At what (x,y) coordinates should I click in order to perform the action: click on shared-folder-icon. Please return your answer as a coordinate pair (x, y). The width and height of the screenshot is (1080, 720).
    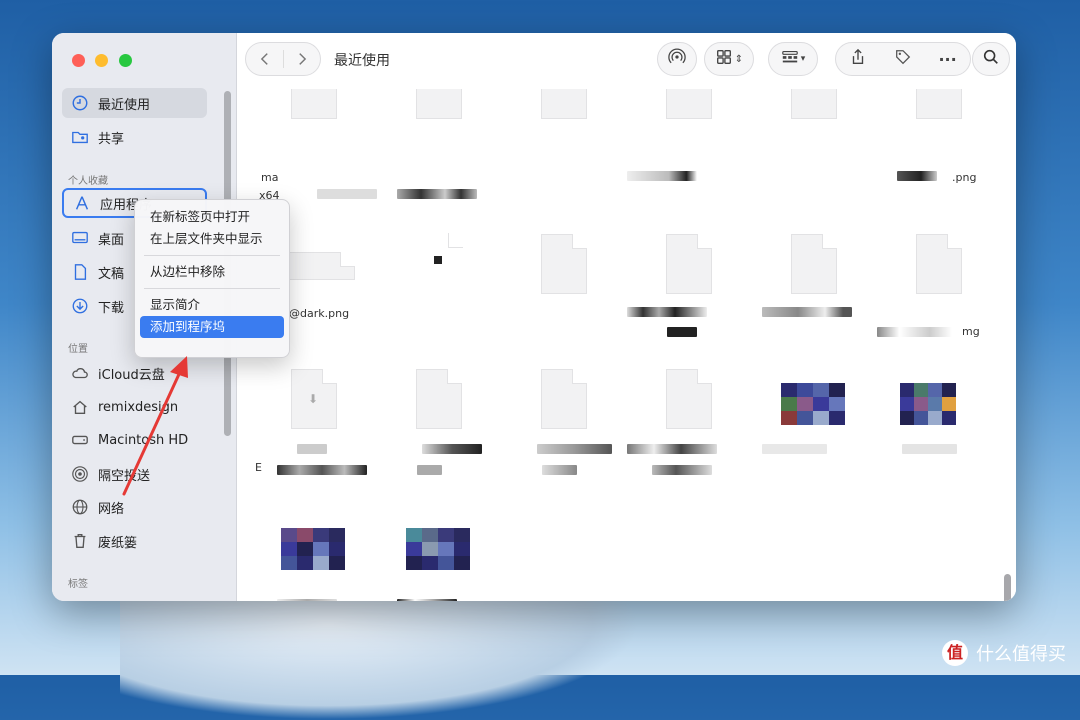
    Looking at the image, I should click on (80, 137).